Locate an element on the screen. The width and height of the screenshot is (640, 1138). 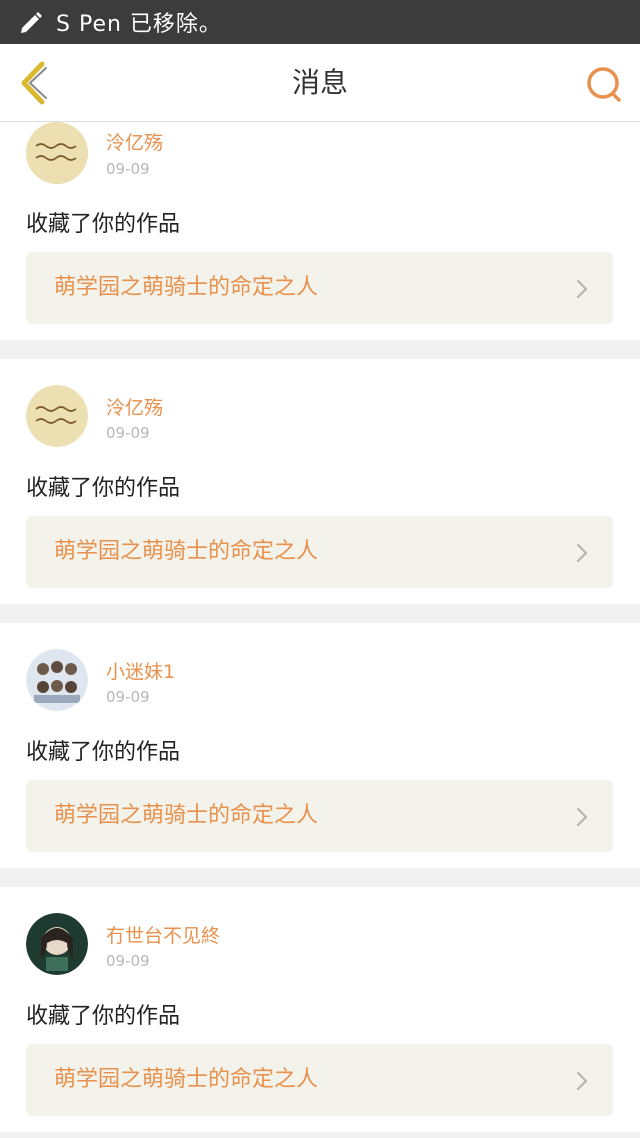
status-notification: S Pen 已移除。 is located at coordinates (139, 24).